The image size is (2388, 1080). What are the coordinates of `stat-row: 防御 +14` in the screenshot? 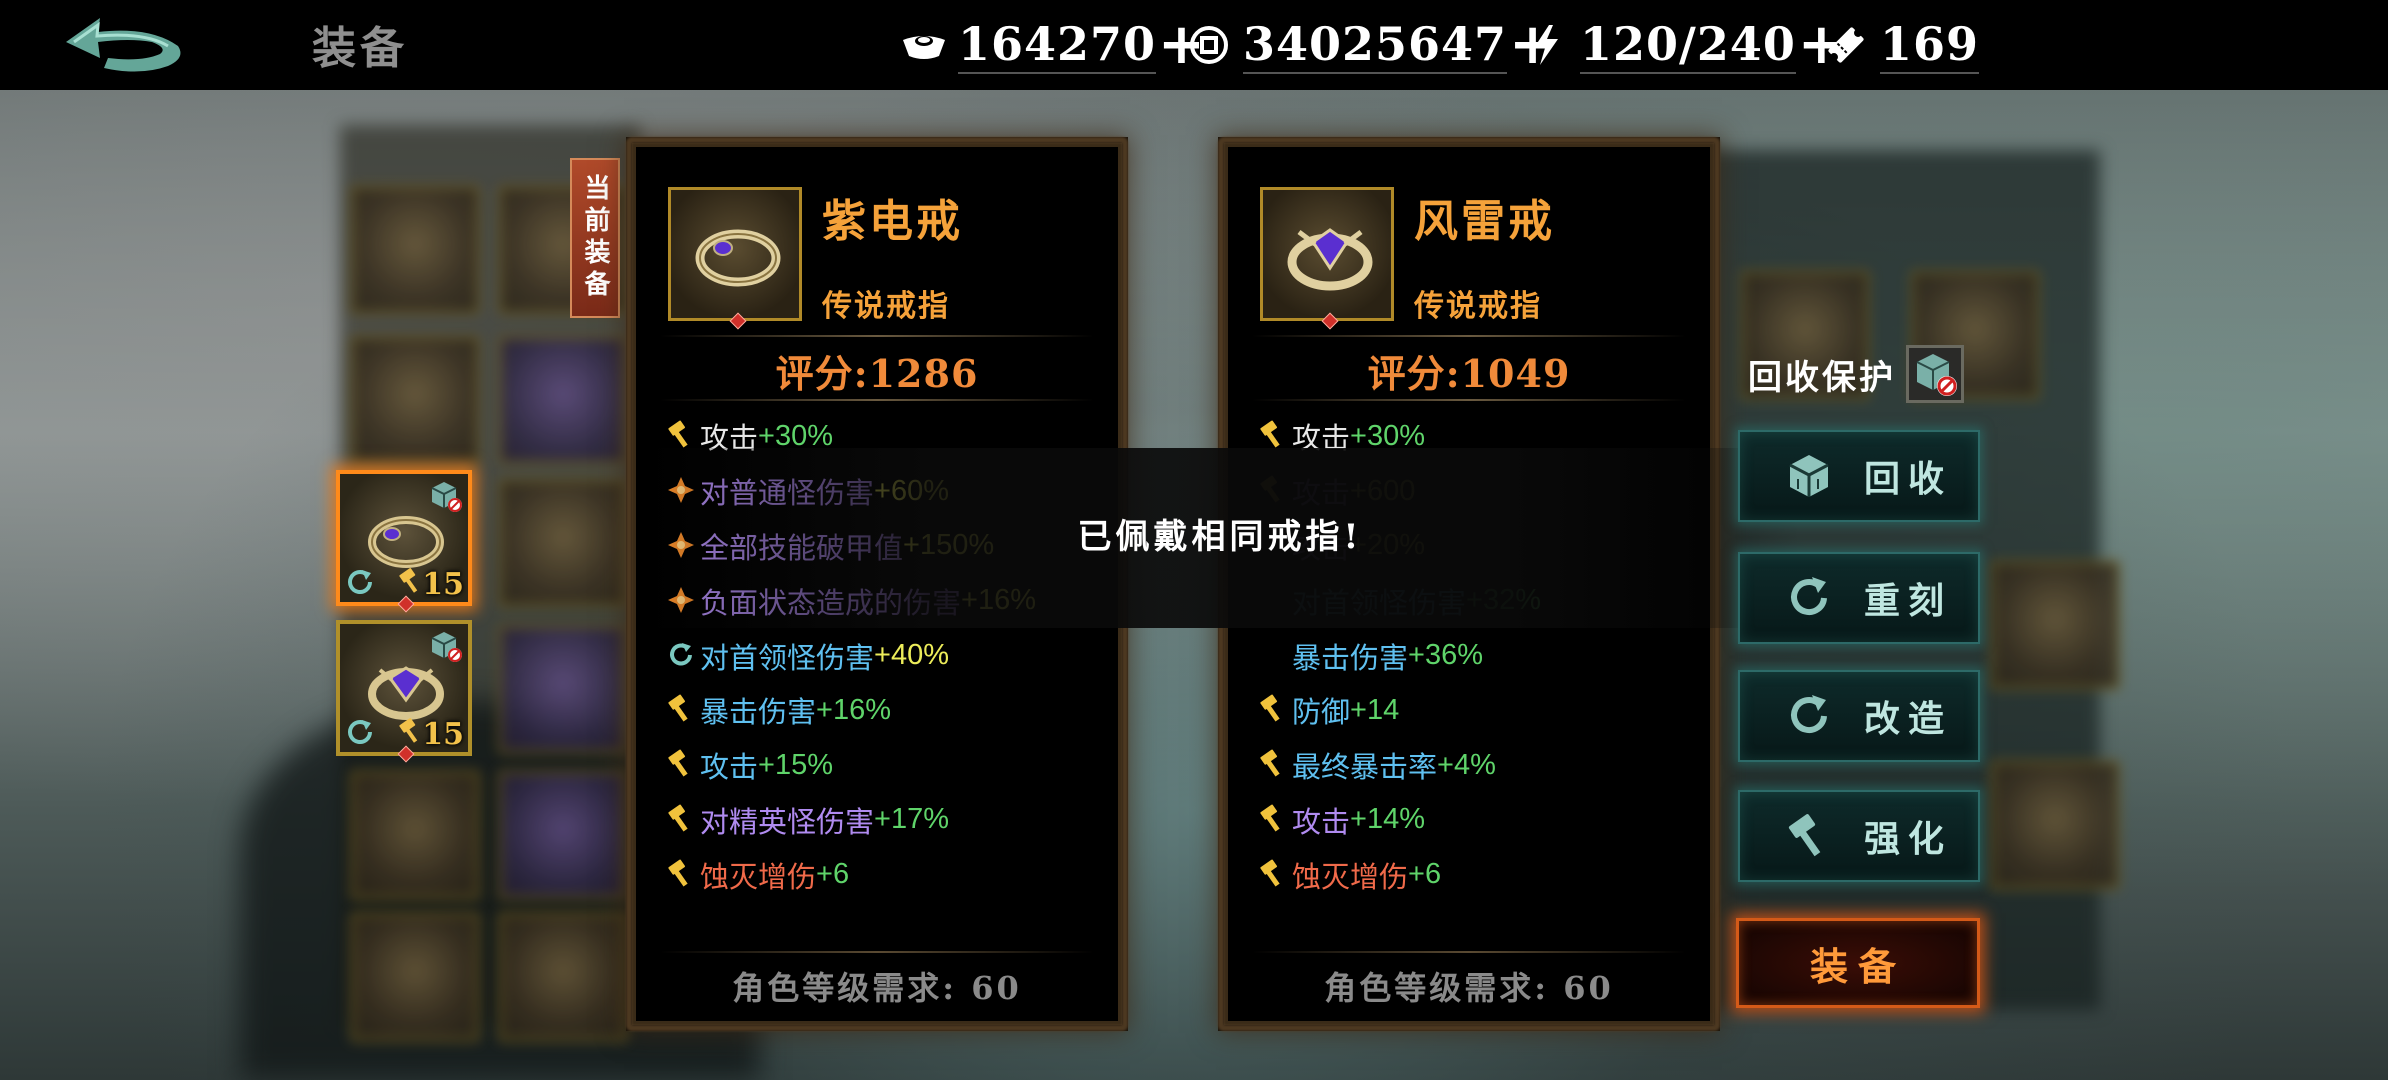 It's located at (1479, 710).